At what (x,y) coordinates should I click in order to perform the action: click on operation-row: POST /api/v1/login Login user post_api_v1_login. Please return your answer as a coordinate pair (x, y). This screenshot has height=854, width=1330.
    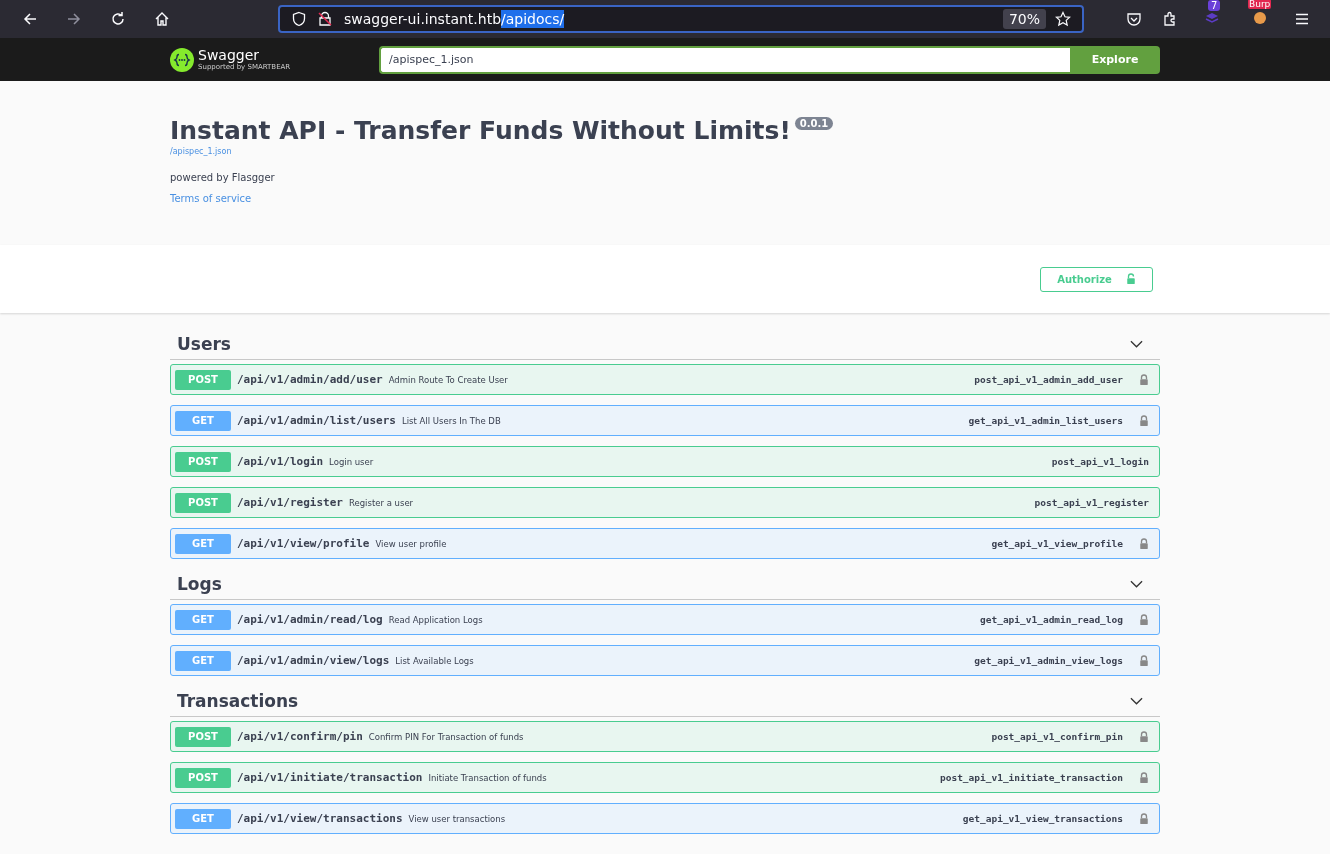
    Looking at the image, I should click on (665, 461).